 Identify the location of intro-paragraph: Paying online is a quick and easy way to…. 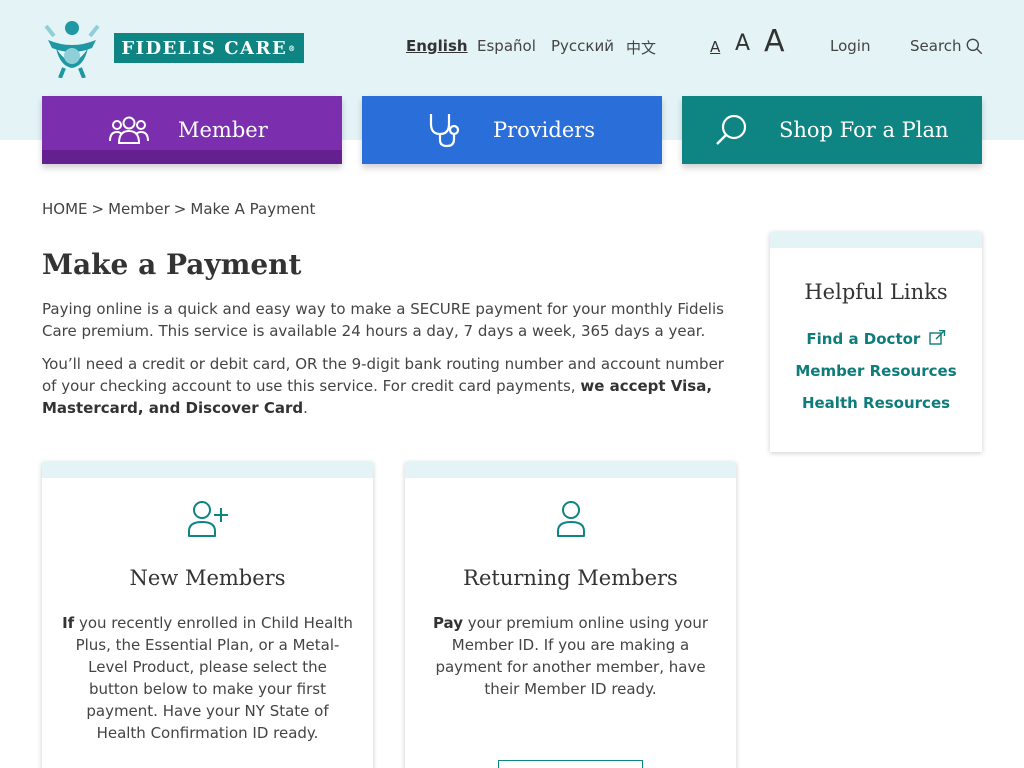
(383, 320).